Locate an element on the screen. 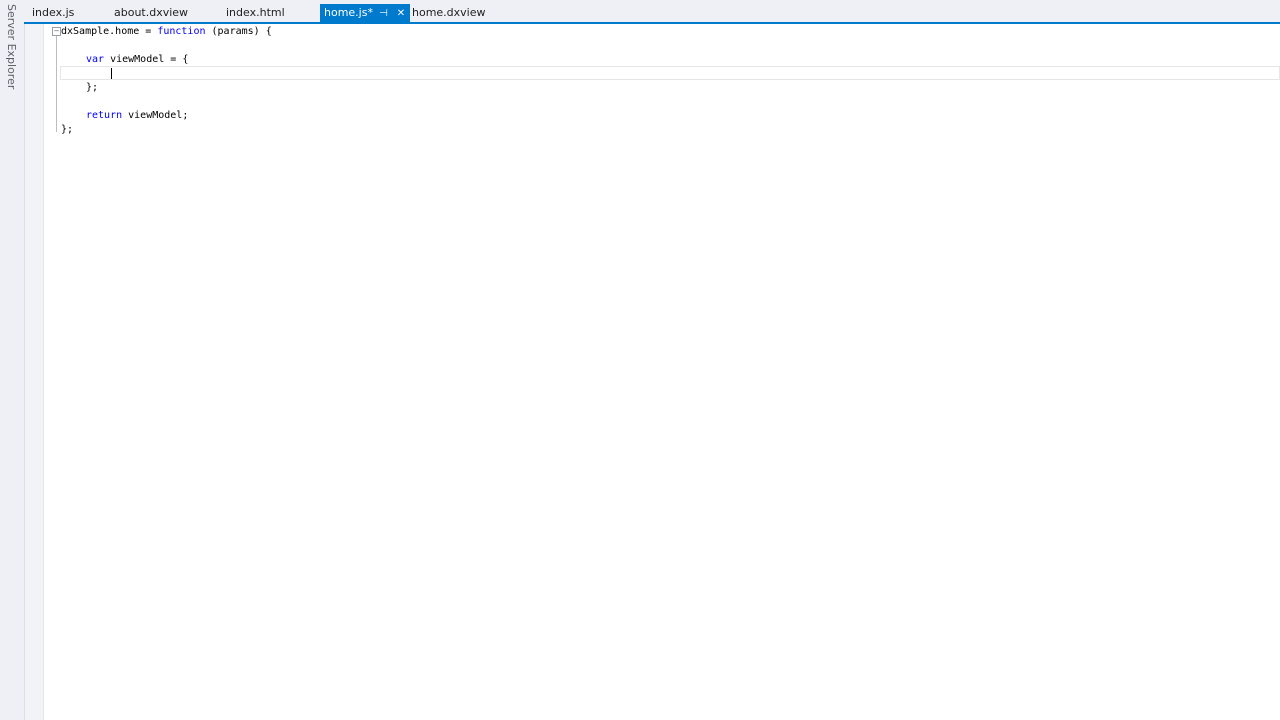 The height and width of the screenshot is (720, 1280). tab-about-dxview: about.dxview is located at coordinates (151, 13).